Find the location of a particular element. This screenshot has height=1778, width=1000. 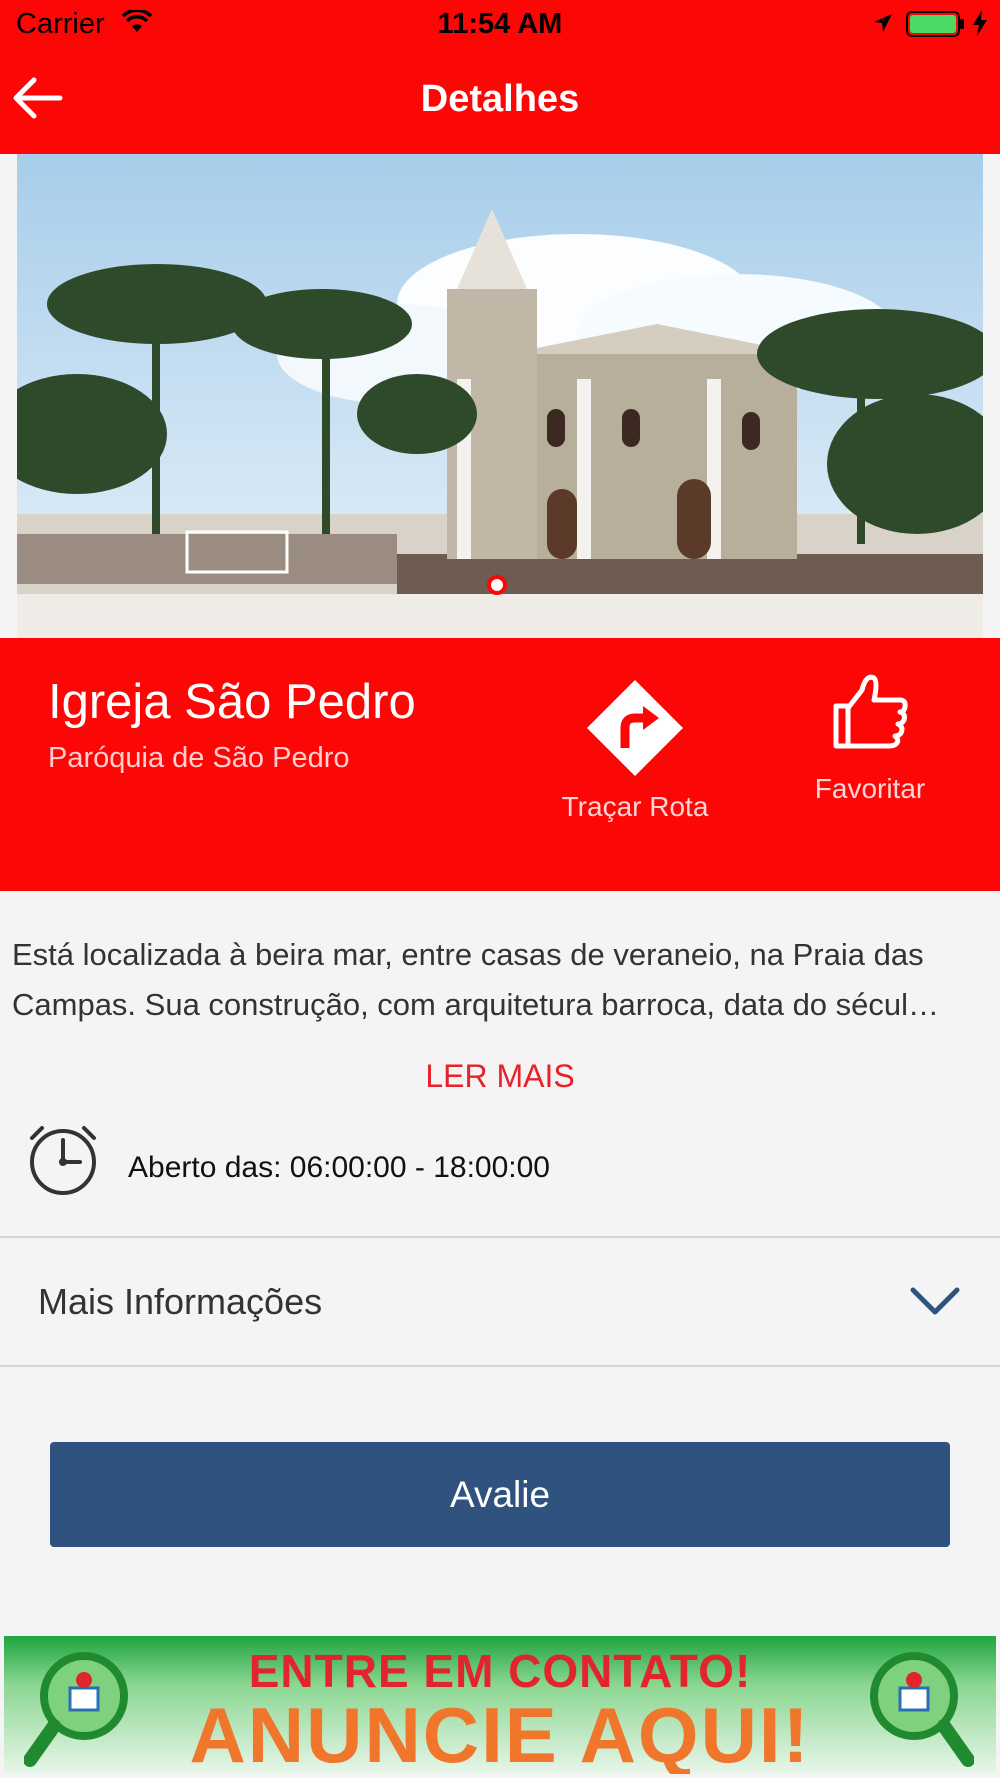

magnifier-map-icon is located at coordinates (919, 1710).